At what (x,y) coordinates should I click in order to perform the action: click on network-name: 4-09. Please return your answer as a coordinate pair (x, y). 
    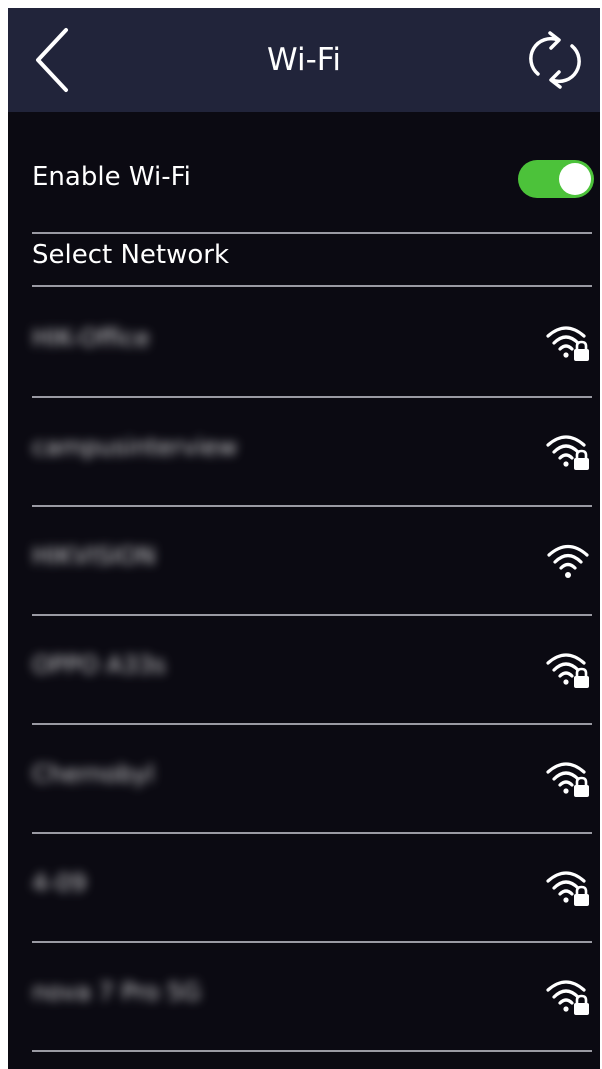
    Looking at the image, I should click on (59, 883).